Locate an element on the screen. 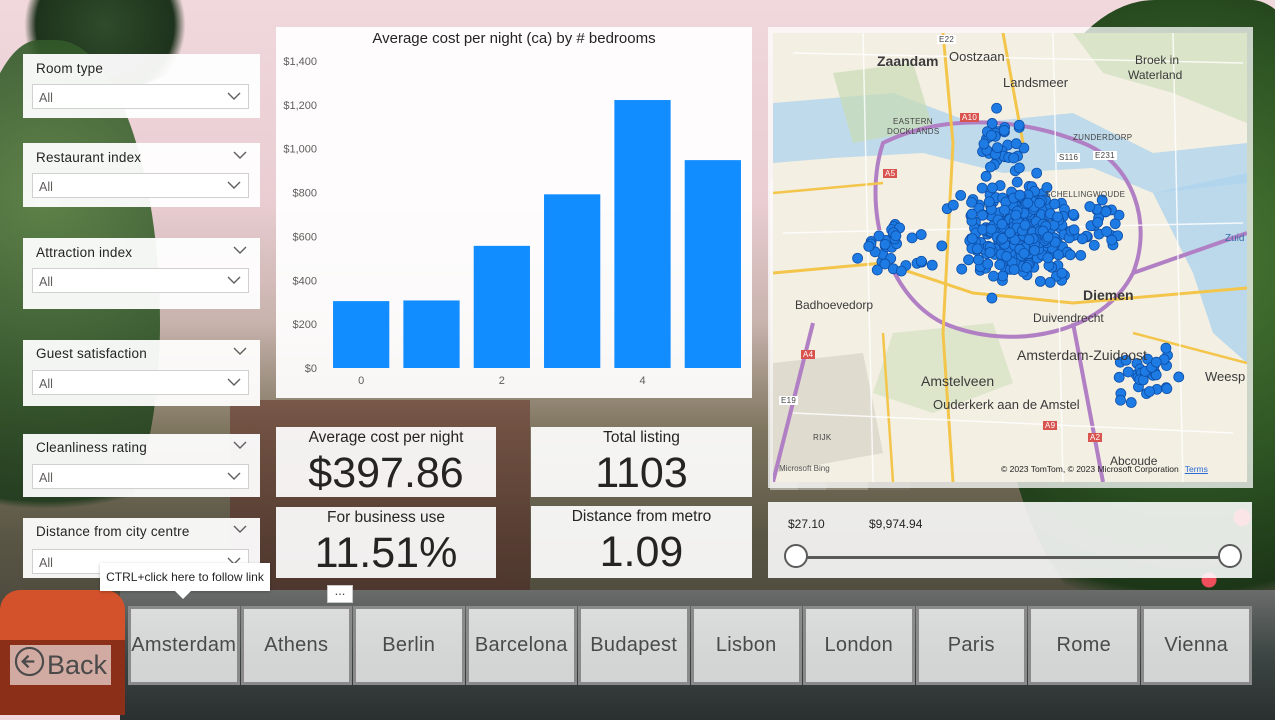 The image size is (1275, 720). restaurant-index-dropdown: All is located at coordinates (140, 185).